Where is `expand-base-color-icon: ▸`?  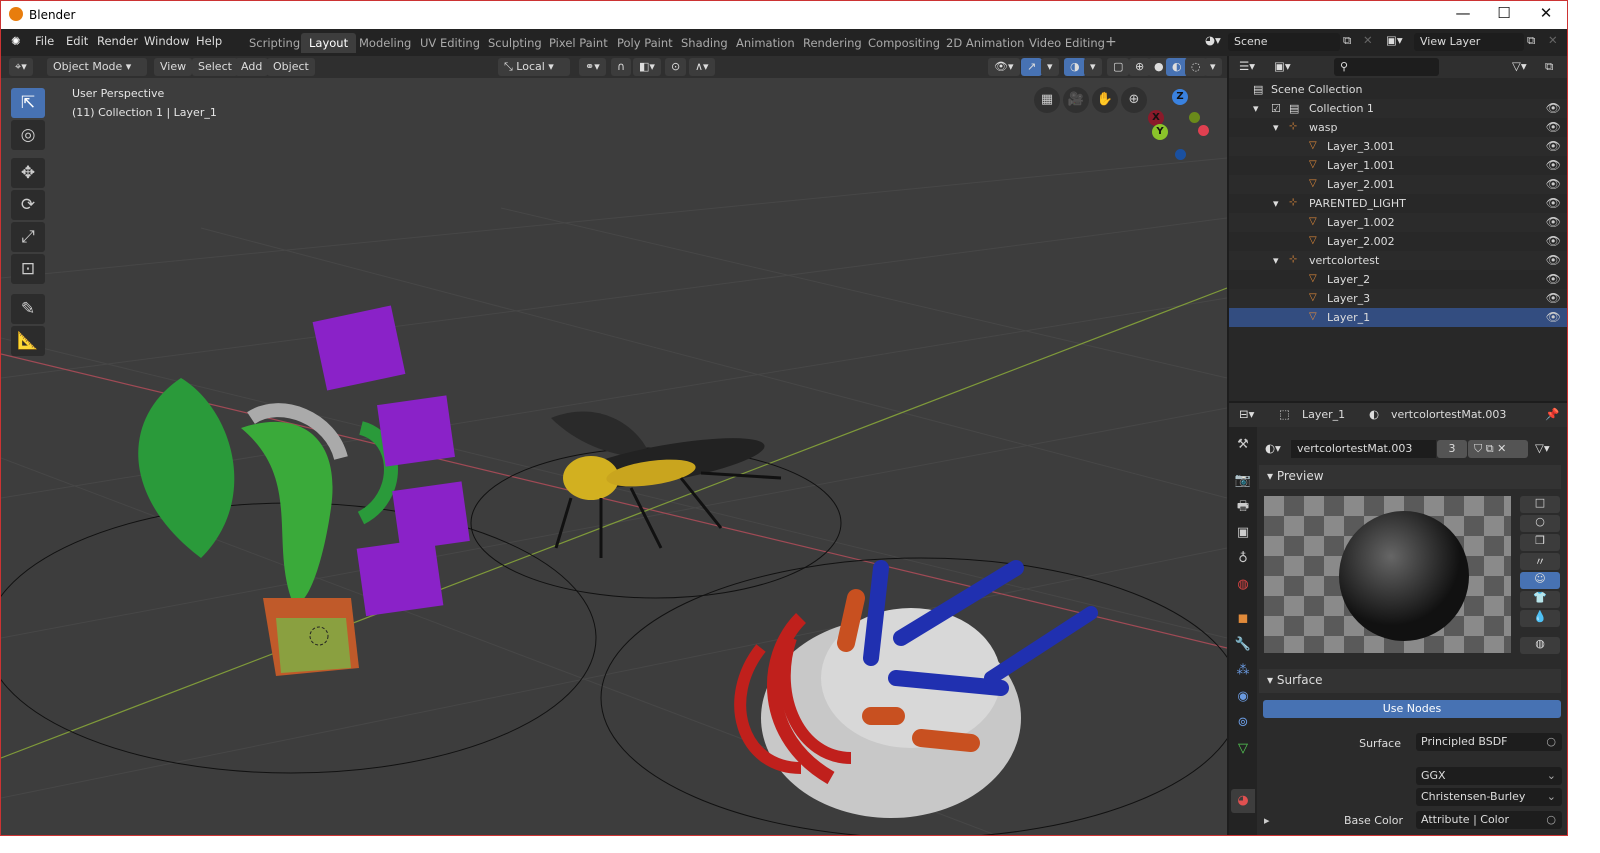
expand-base-color-icon: ▸ is located at coordinates (1267, 820).